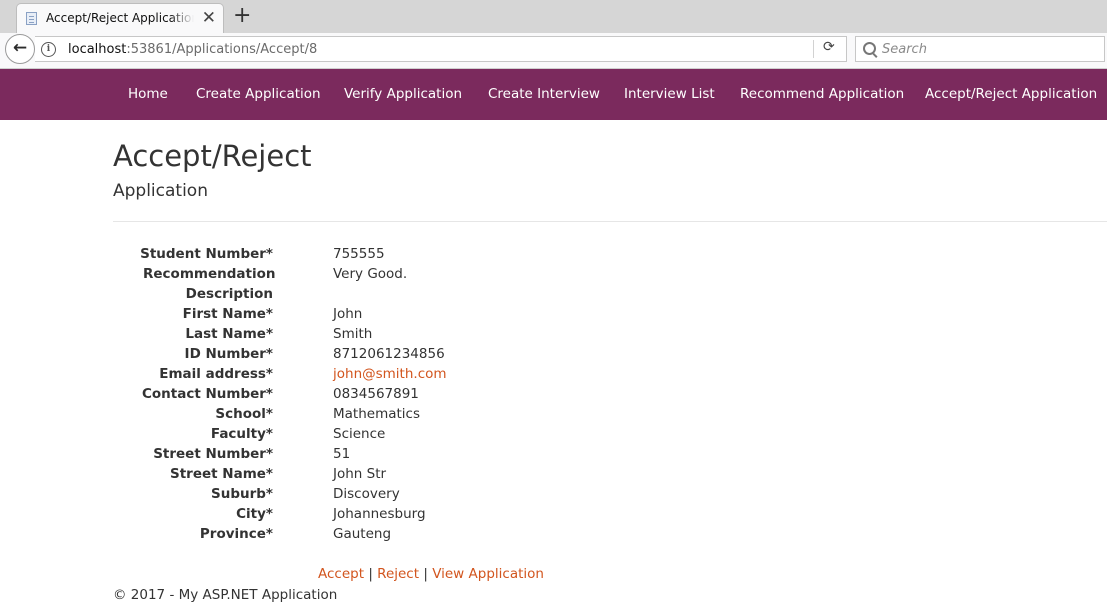 The image size is (1107, 614). What do you see at coordinates (669, 94) in the screenshot?
I see `nav-interview-list: Interview List` at bounding box center [669, 94].